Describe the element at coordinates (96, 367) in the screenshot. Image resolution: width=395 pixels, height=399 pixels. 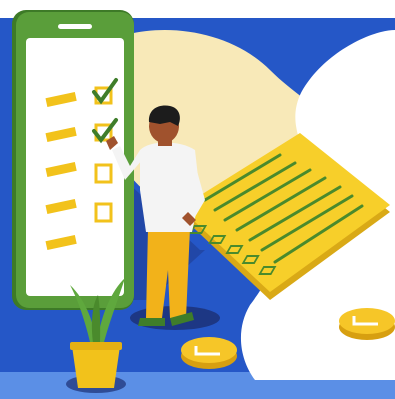
I see `plant-pot` at that location.